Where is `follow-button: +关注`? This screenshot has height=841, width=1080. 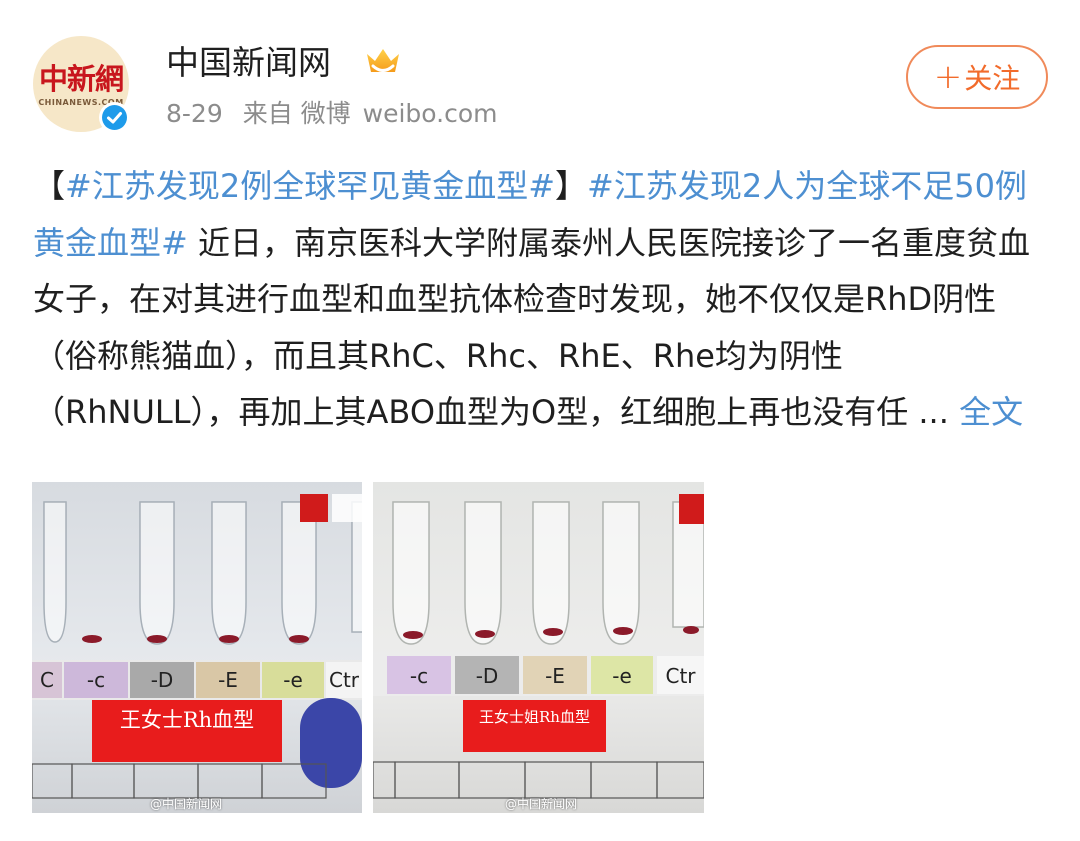 follow-button: +关注 is located at coordinates (977, 77).